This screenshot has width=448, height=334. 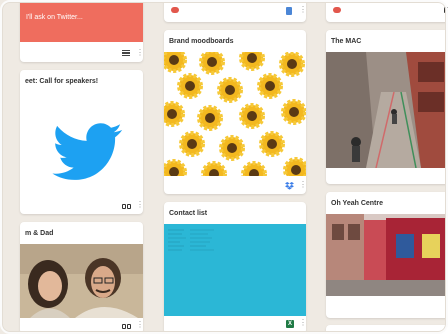 What do you see at coordinates (357, 203) in the screenshot?
I see `card-title: Oh Yeah Centre` at bounding box center [357, 203].